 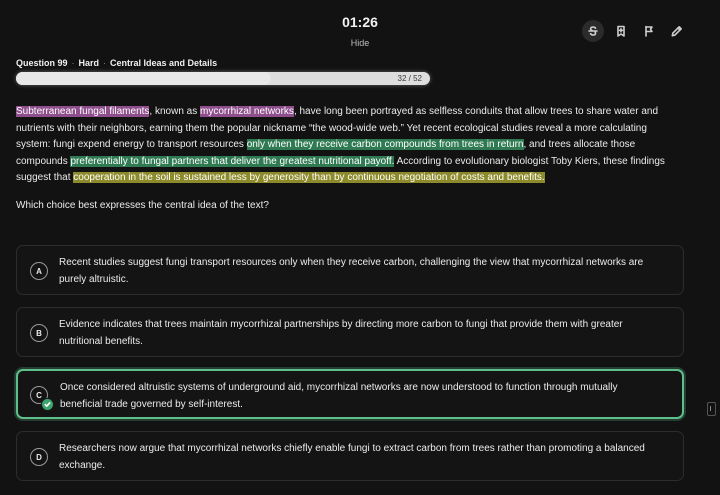 I want to click on choice-letter: B, so click(x=39, y=333).